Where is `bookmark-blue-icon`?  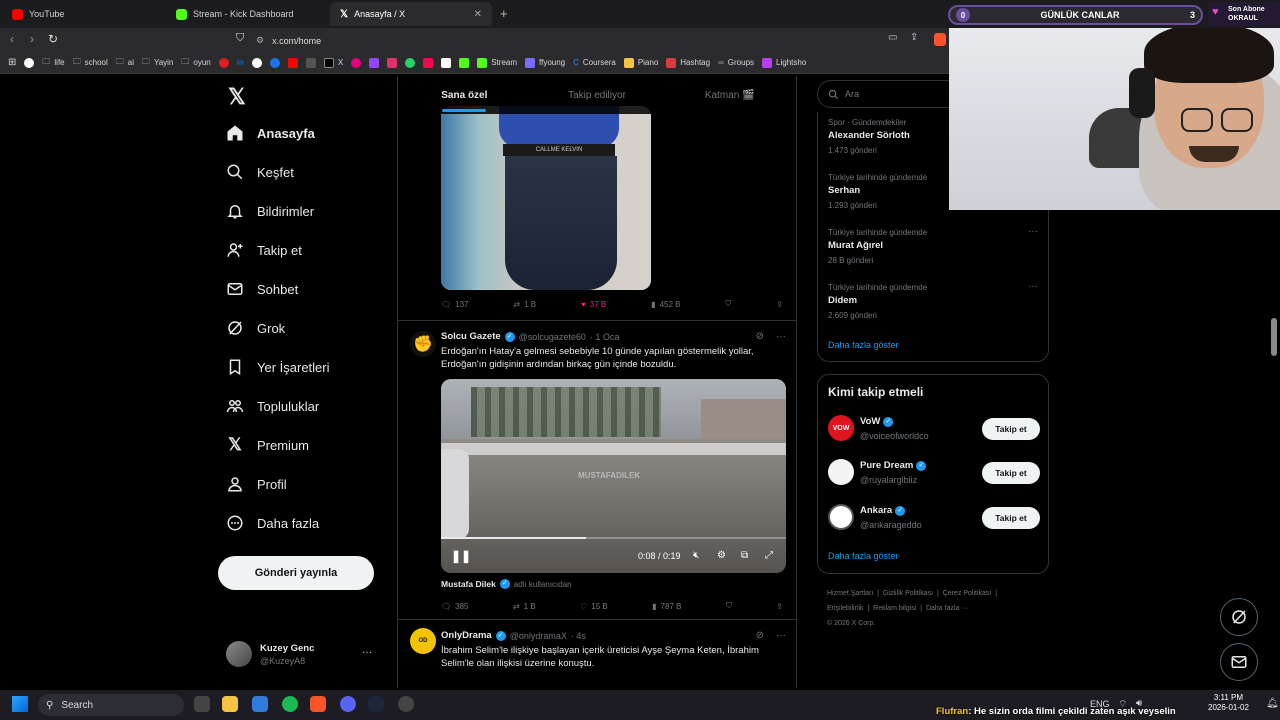
bookmark-blue-icon is located at coordinates (274, 62).